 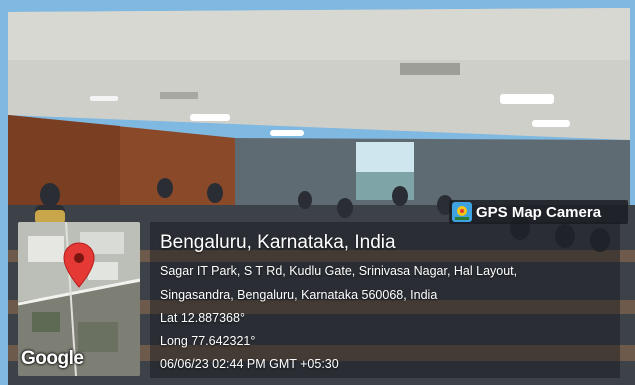 What do you see at coordinates (79, 265) in the screenshot?
I see `map-pin-icon` at bounding box center [79, 265].